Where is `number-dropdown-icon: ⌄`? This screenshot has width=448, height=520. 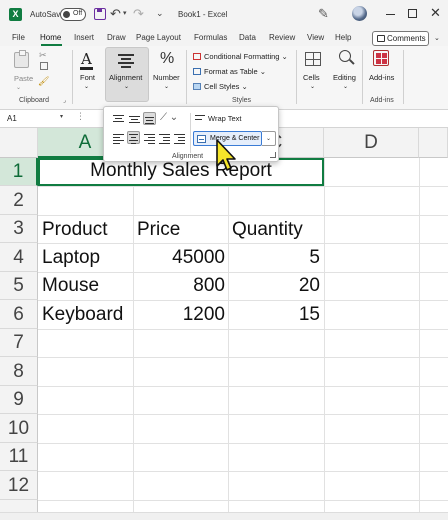
number-dropdown-icon: ⌄ is located at coordinates (166, 86).